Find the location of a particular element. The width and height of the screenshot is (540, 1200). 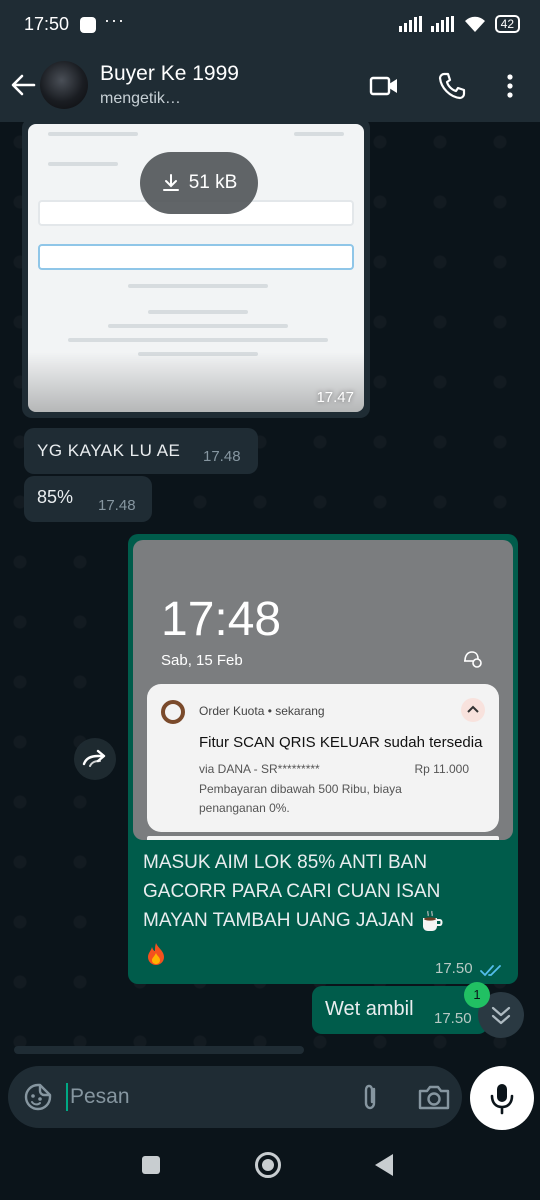

notification-amount: Rp 11.000 is located at coordinates (442, 769).